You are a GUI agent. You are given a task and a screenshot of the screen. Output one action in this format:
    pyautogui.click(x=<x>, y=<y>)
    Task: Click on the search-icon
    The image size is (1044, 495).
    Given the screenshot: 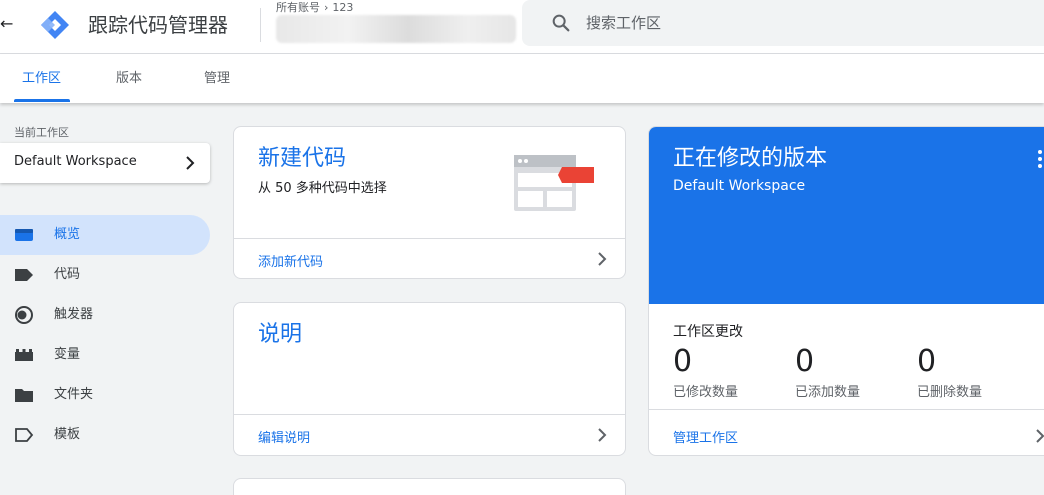 What is the action you would take?
    pyautogui.click(x=561, y=23)
    